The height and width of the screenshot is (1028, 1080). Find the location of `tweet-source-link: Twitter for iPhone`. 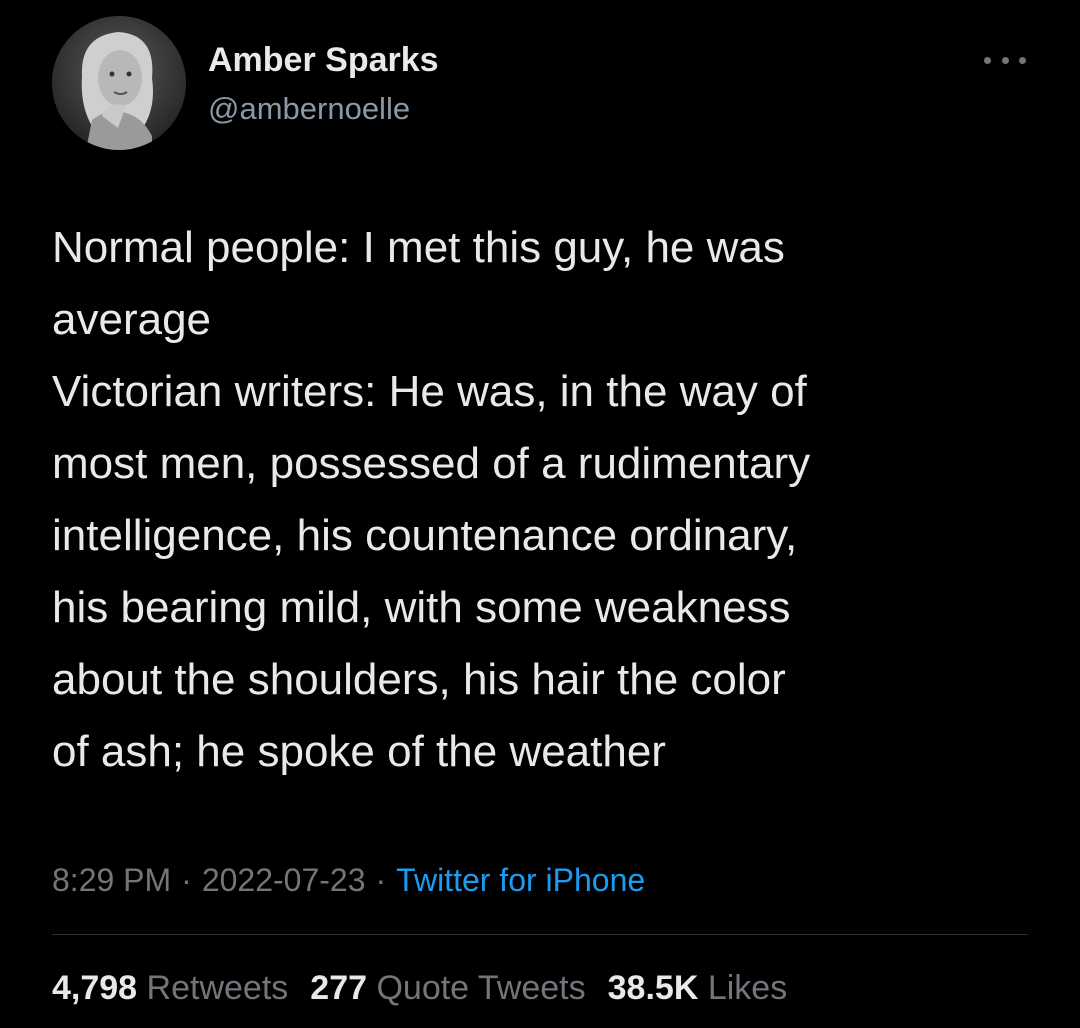

tweet-source-link: Twitter for iPhone is located at coordinates (520, 880).